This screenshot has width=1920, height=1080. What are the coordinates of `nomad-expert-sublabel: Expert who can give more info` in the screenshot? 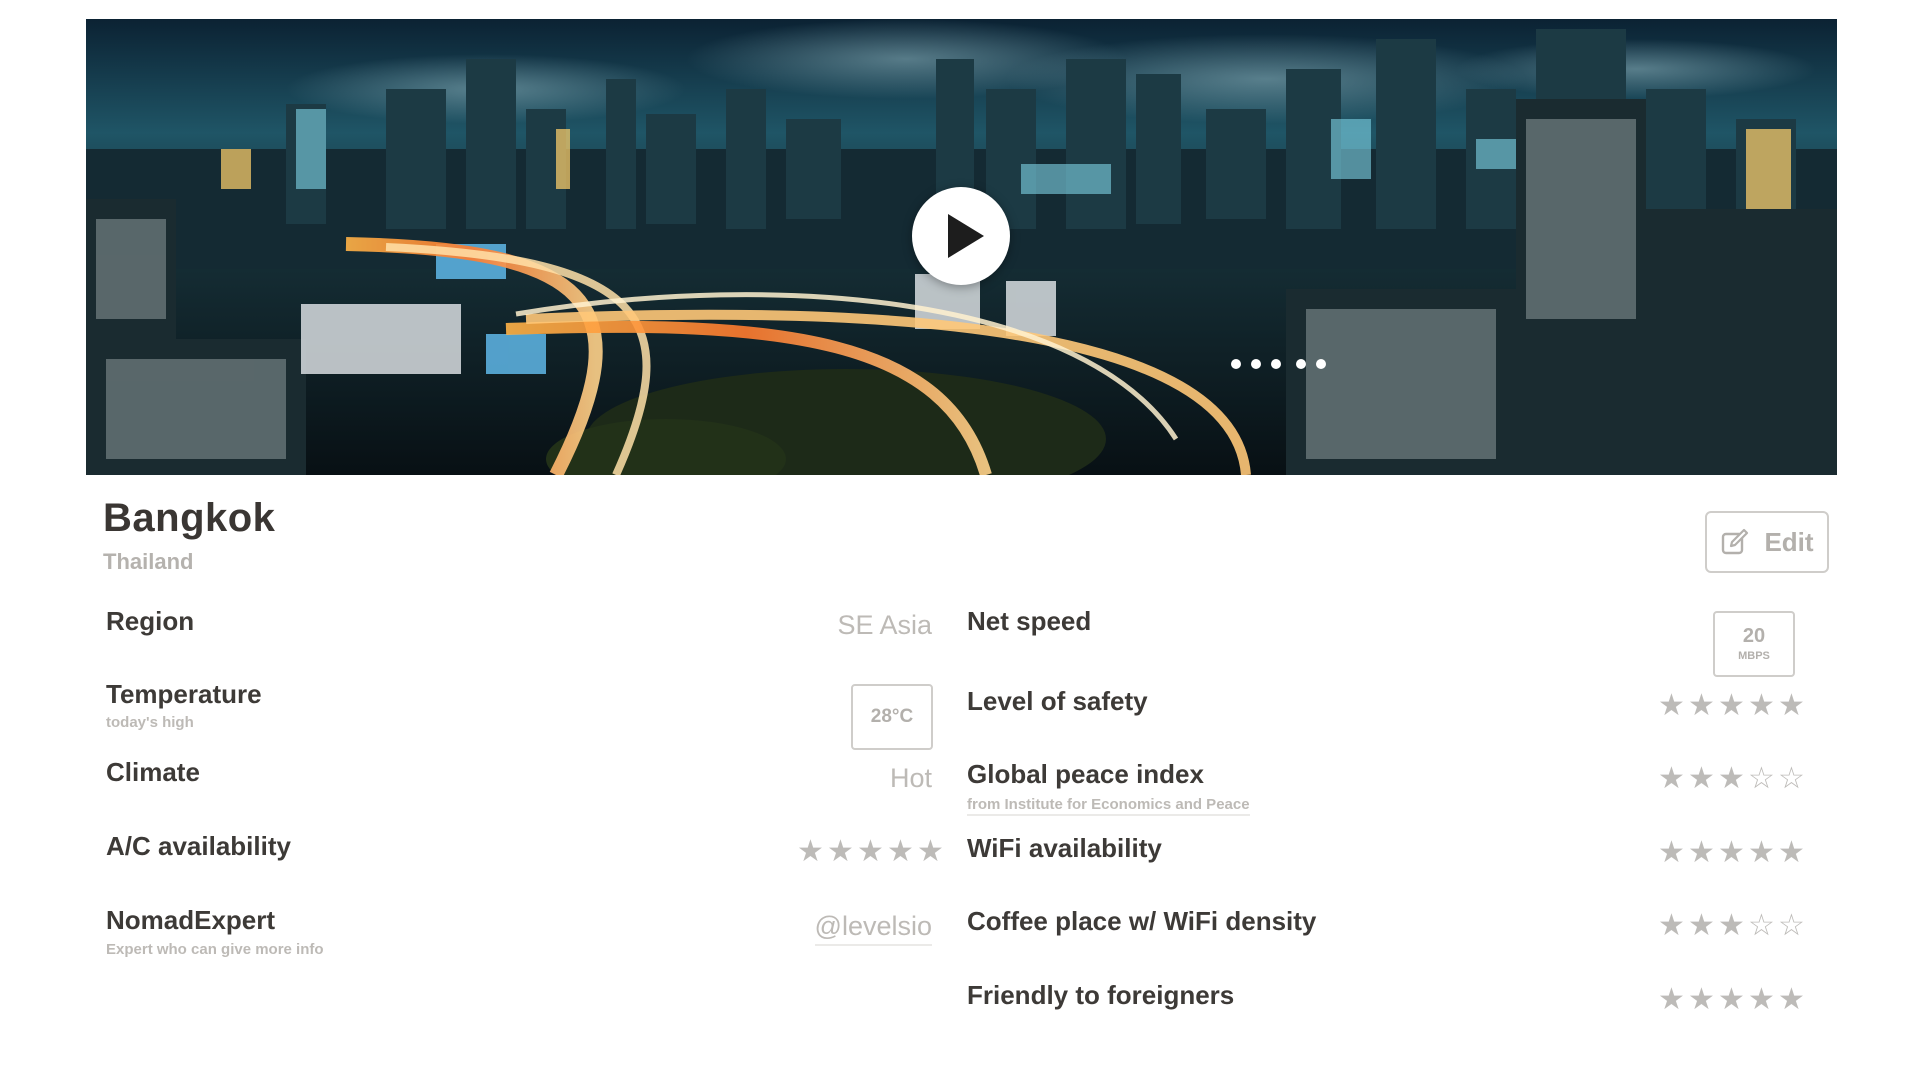 It's located at (215, 949).